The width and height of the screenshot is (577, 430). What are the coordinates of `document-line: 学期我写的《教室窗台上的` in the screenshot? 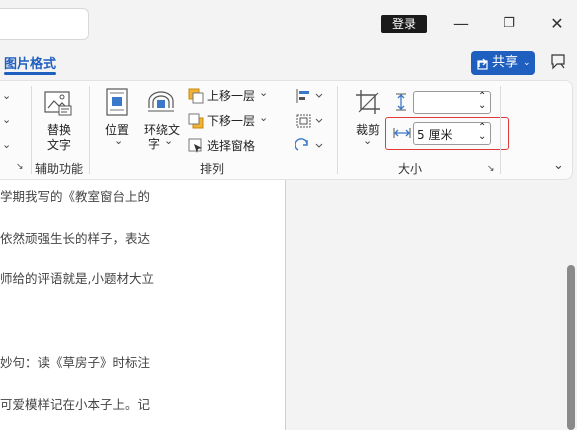 It's located at (75, 196).